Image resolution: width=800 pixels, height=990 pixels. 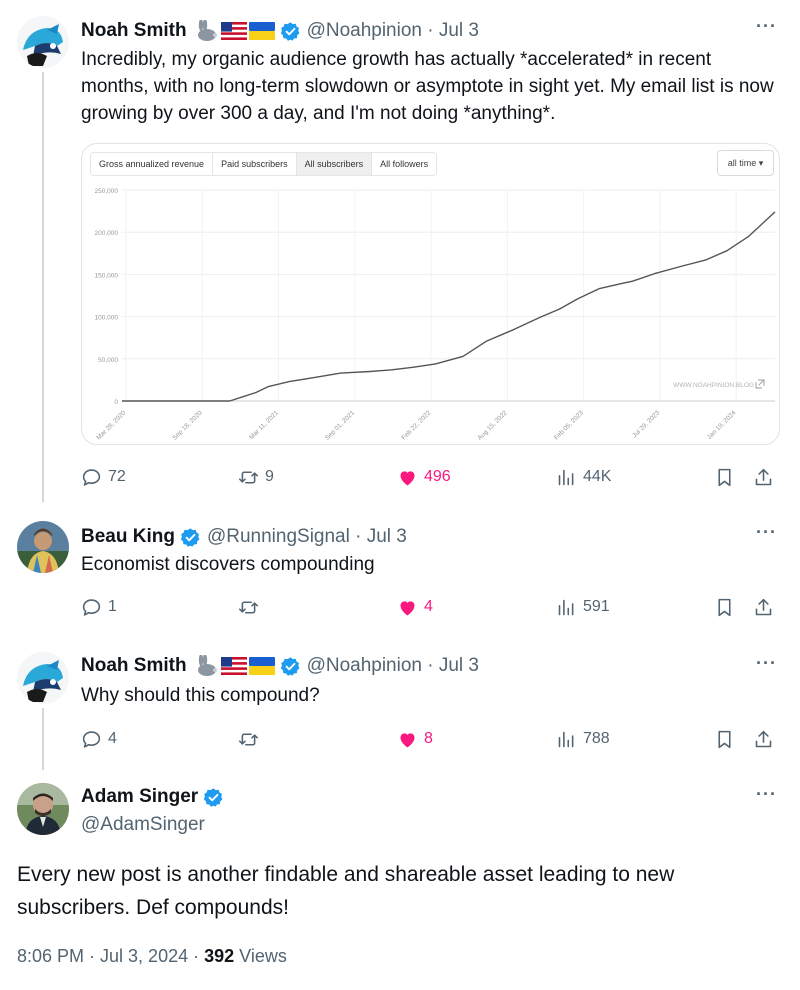 I want to click on tweet-actions: 1 4 591, so click(x=428, y=607).